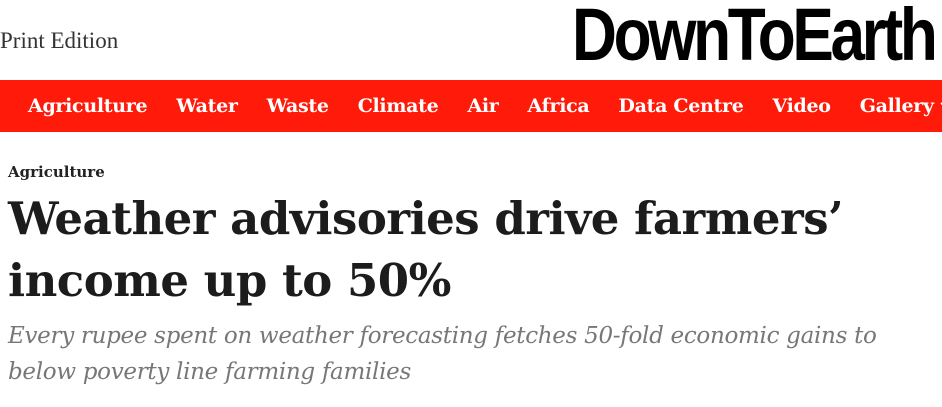 The image size is (942, 407). Describe the element at coordinates (56, 172) in the screenshot. I see `article-category: Agriculture` at that location.